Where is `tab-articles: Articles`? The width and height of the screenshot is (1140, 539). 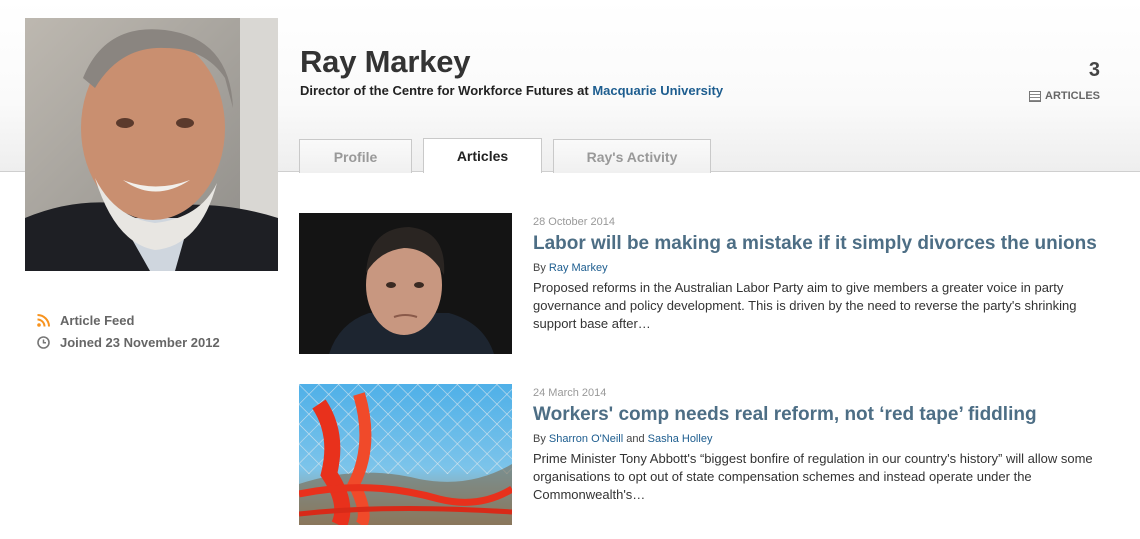
tab-articles: Articles is located at coordinates (482, 155).